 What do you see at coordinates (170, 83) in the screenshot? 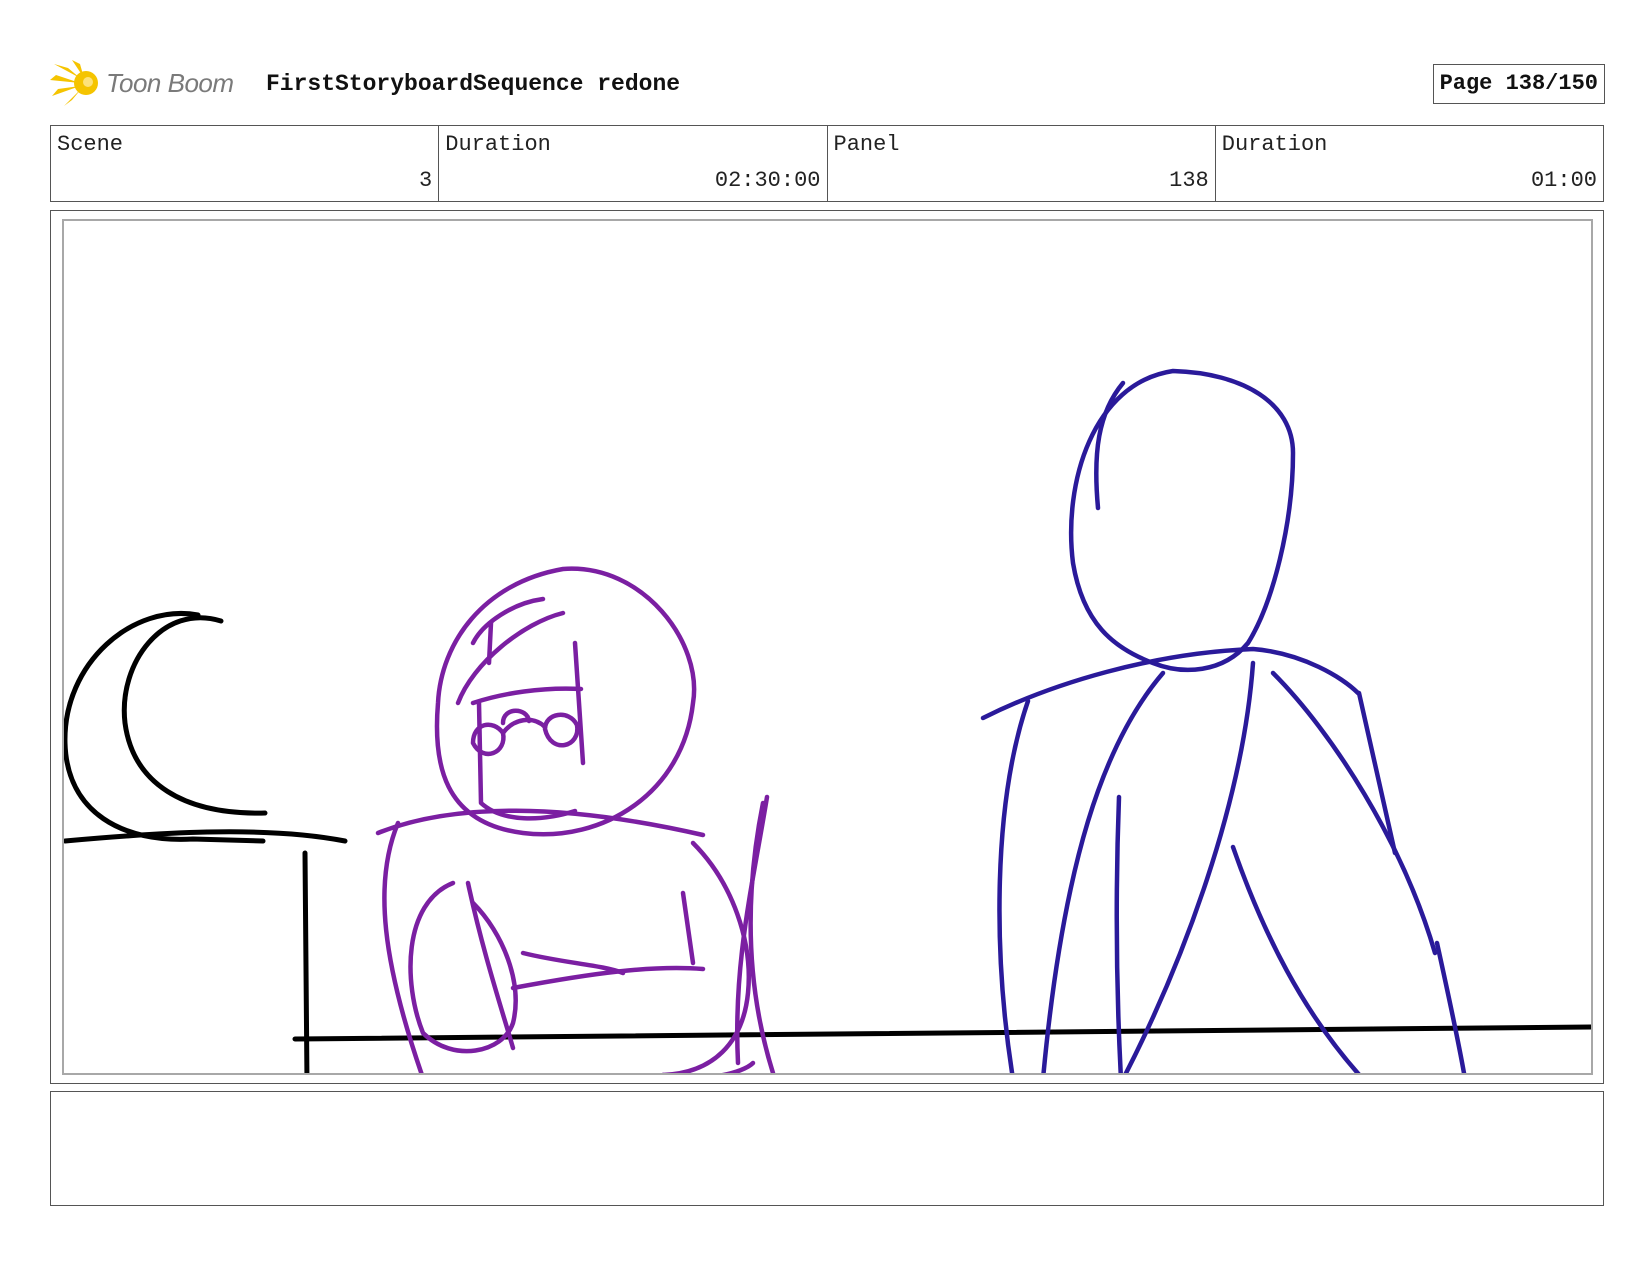
I see `logo-text: Toon Boom` at bounding box center [170, 83].